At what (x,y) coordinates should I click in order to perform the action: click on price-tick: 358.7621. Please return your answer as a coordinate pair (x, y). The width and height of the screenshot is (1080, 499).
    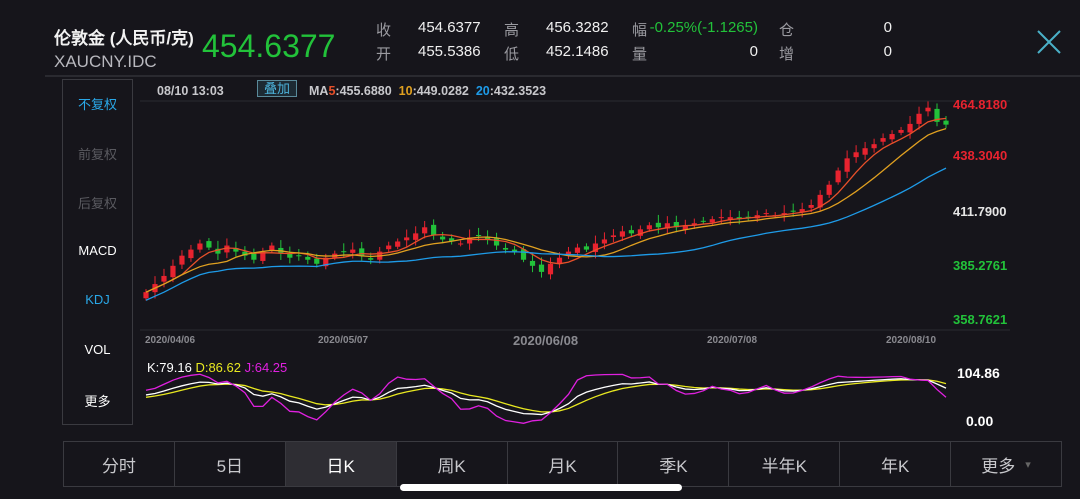
    Looking at the image, I should click on (980, 319).